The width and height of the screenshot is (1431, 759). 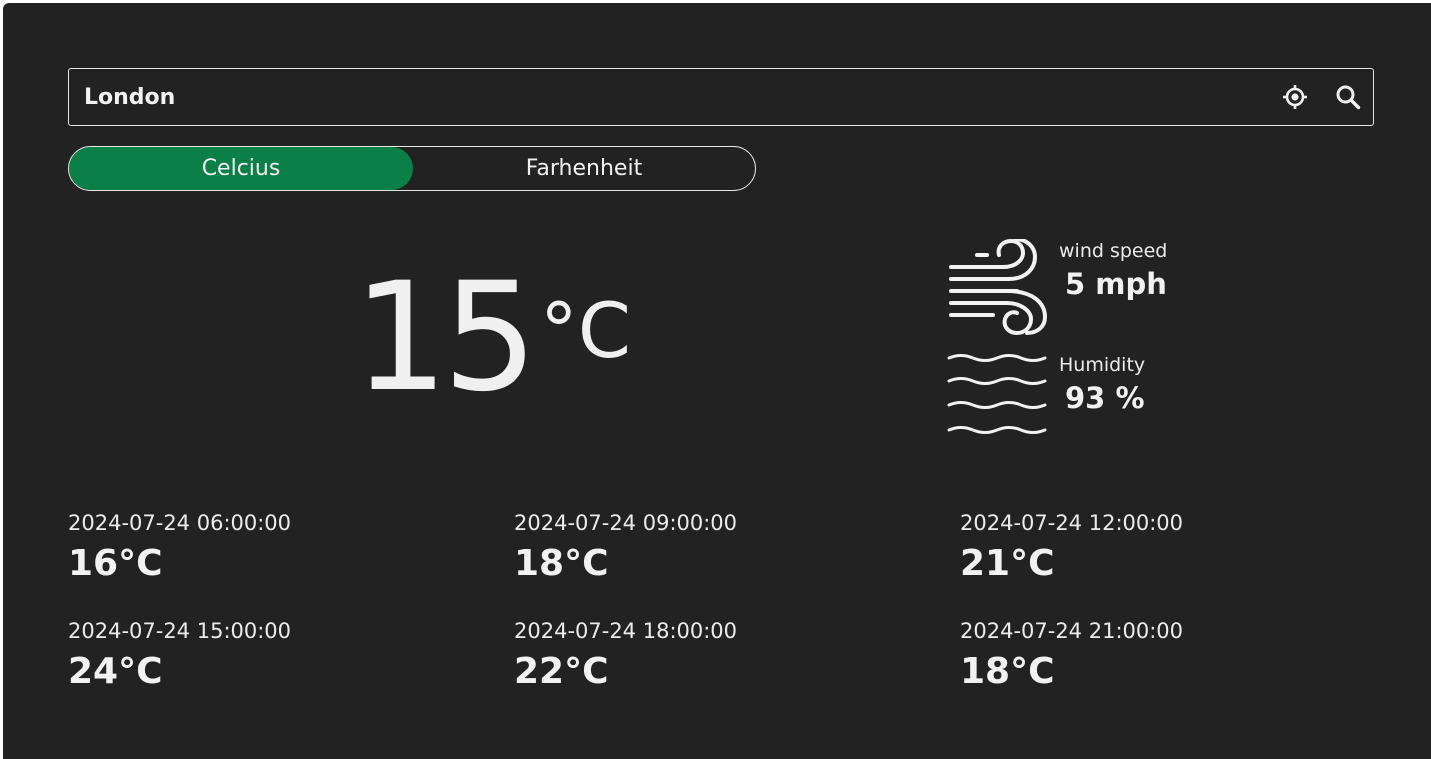 What do you see at coordinates (180, 523) in the screenshot?
I see `forecast-time: 2024-07-24 06:00:00` at bounding box center [180, 523].